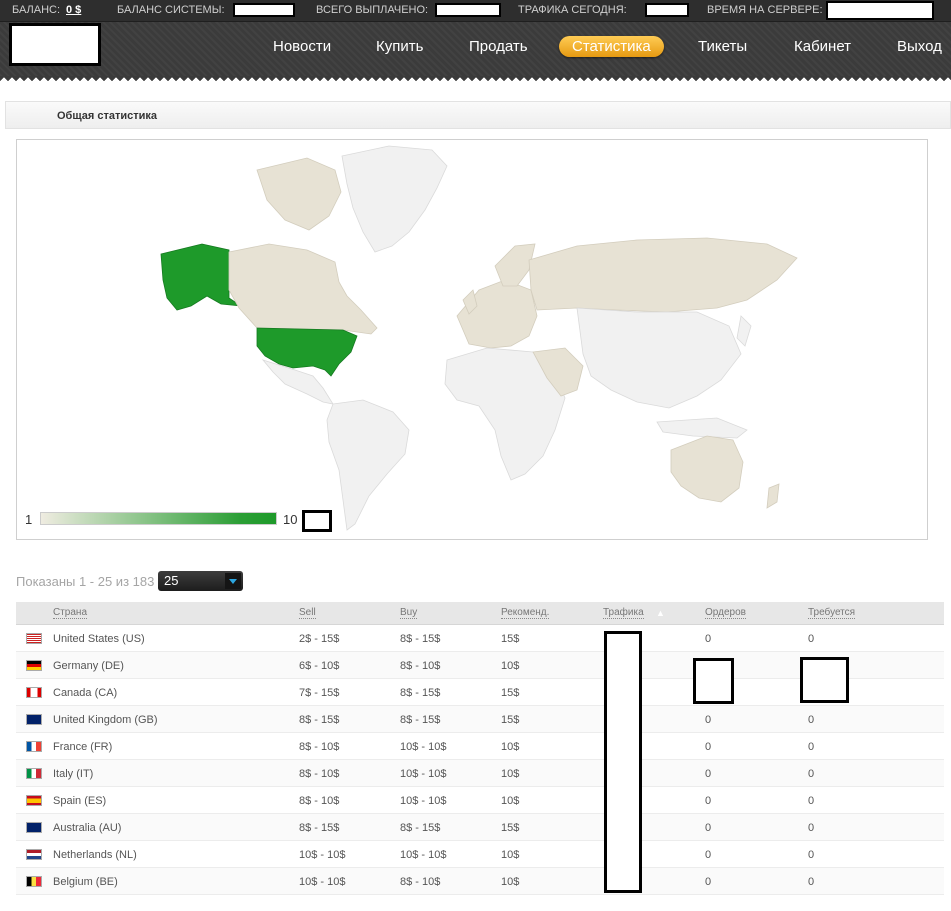 The image size is (951, 911). I want to click on fr-flag-icon, so click(34, 746).